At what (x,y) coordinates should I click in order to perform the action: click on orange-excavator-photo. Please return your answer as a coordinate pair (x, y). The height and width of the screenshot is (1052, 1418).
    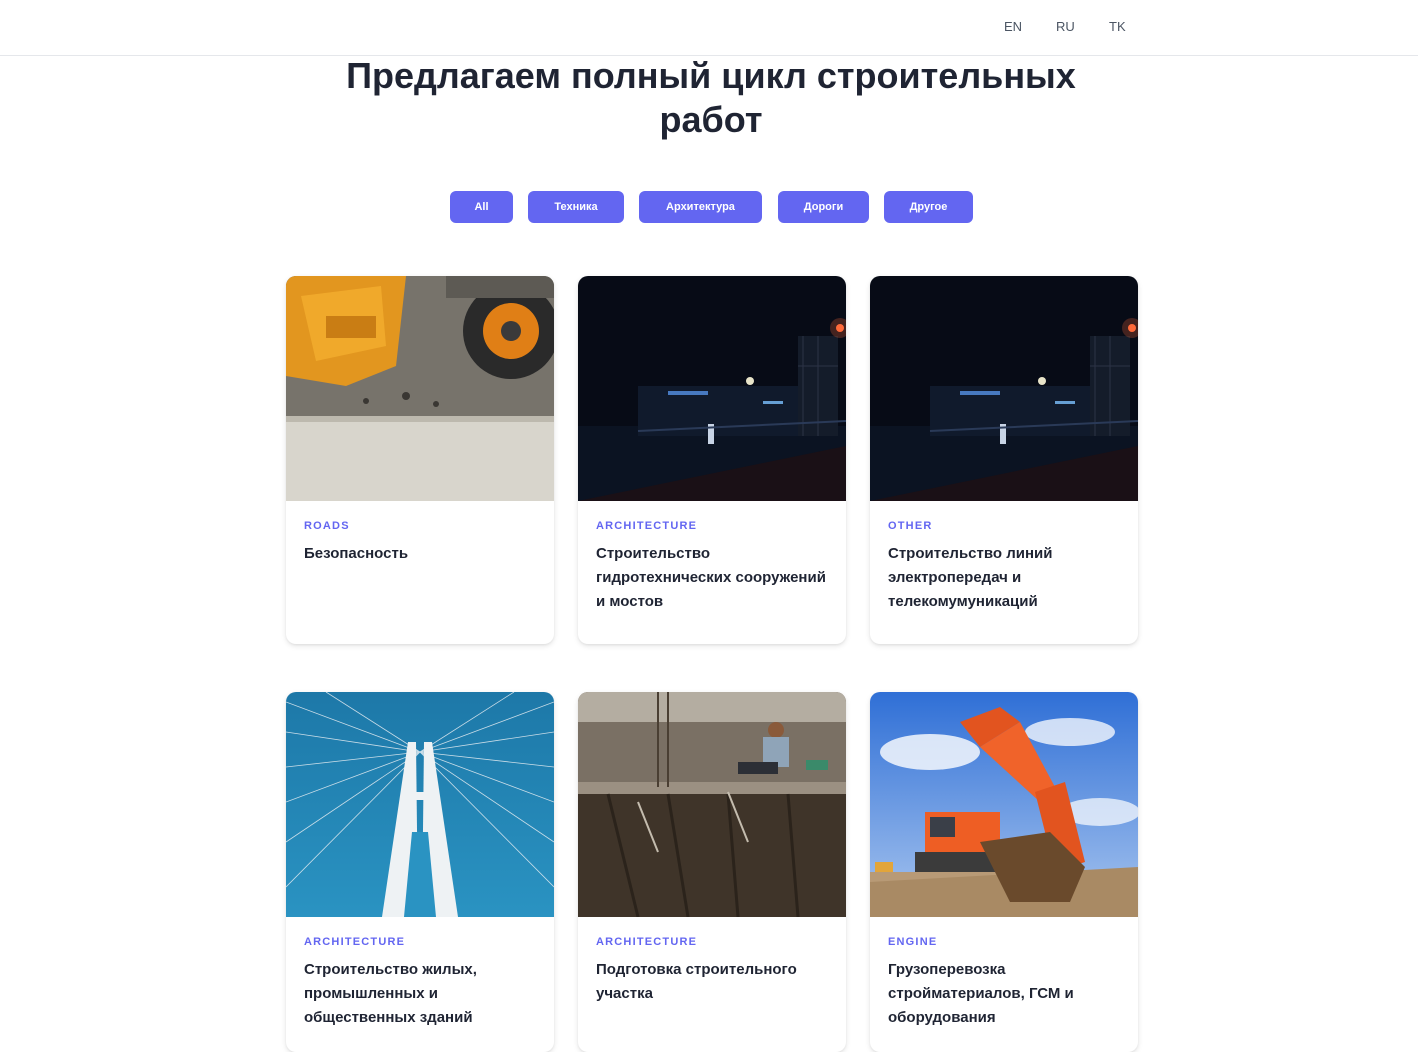
    Looking at the image, I should click on (1004, 804).